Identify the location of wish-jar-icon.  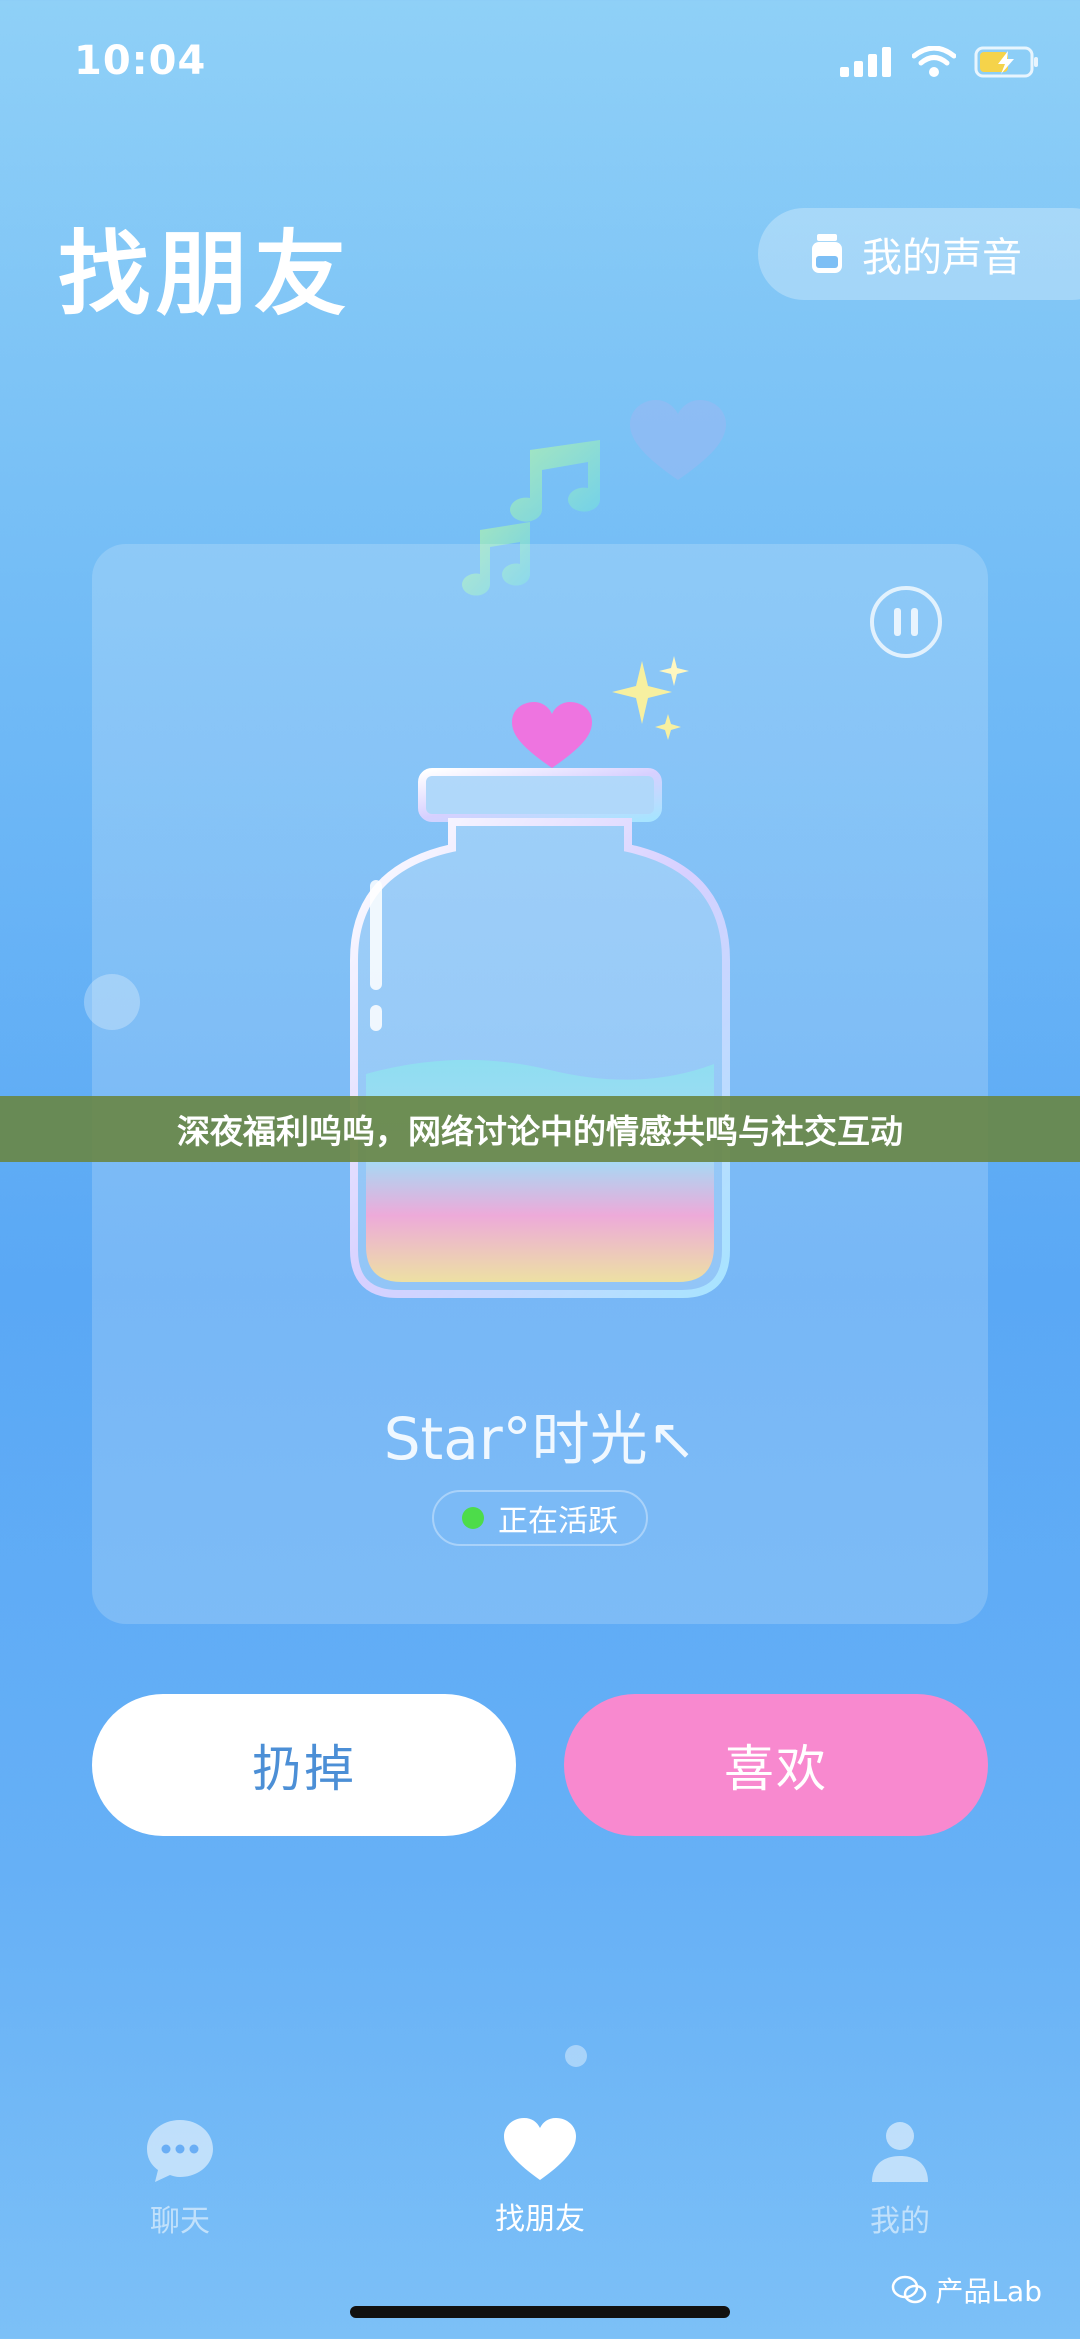
(540, 980).